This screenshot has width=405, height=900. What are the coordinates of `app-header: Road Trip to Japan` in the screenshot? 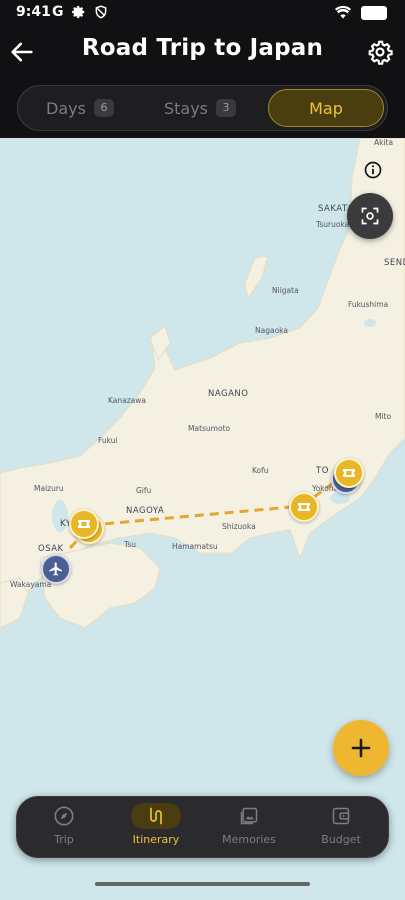 It's located at (202, 52).